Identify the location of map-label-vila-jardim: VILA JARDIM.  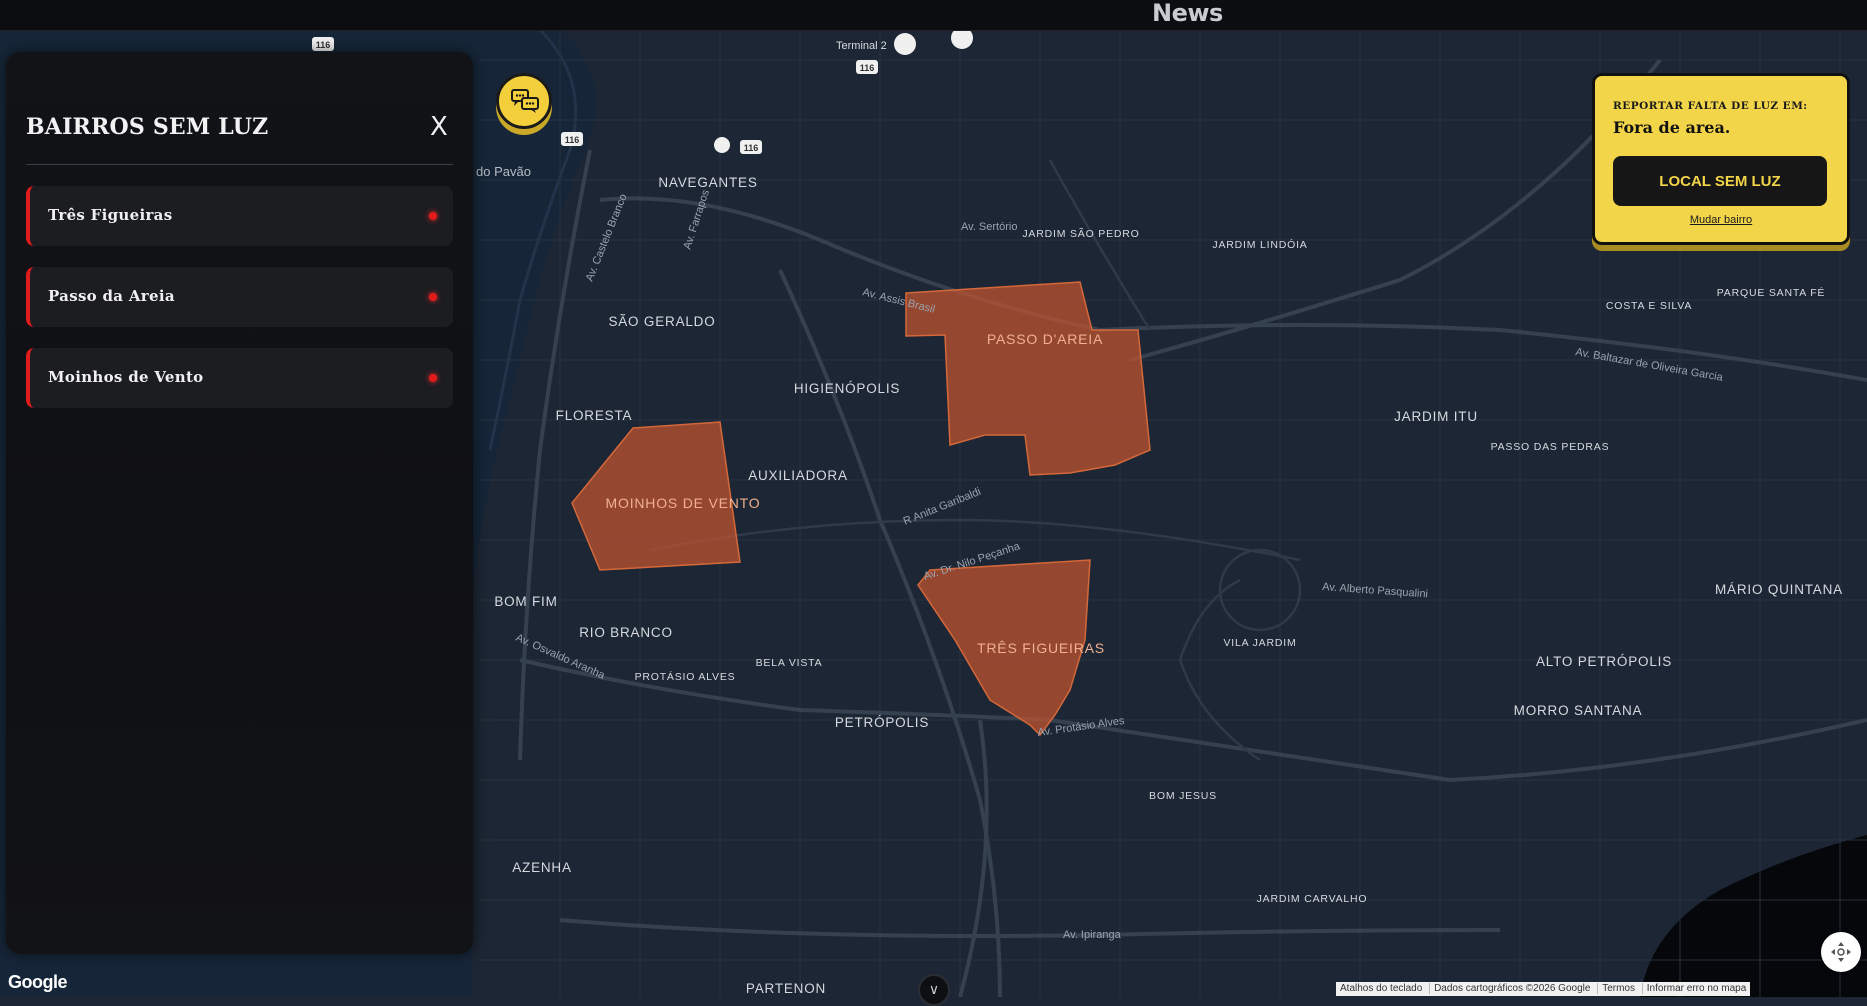
(1260, 643).